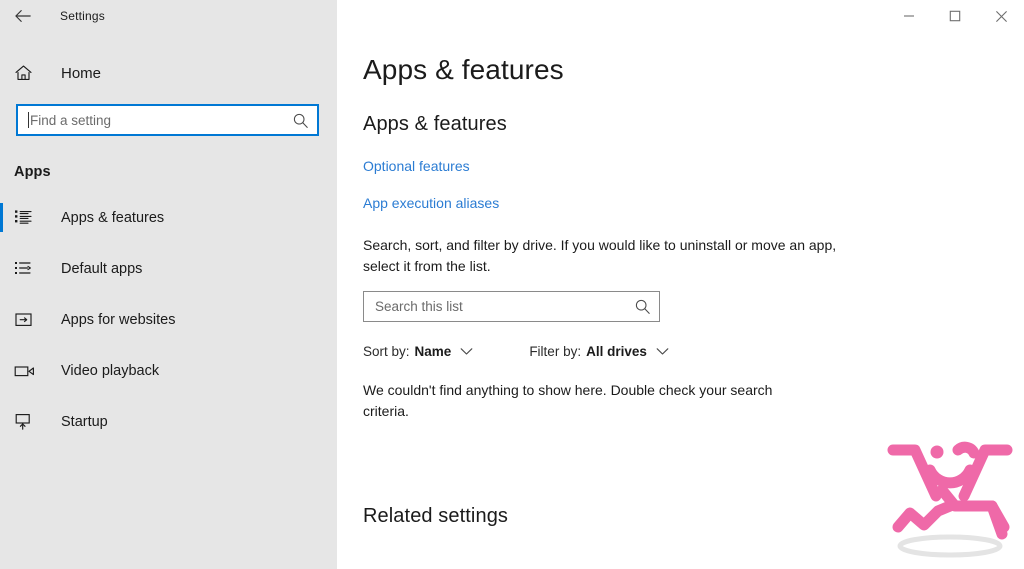 The width and height of the screenshot is (1024, 569). I want to click on home-icon, so click(29, 73).